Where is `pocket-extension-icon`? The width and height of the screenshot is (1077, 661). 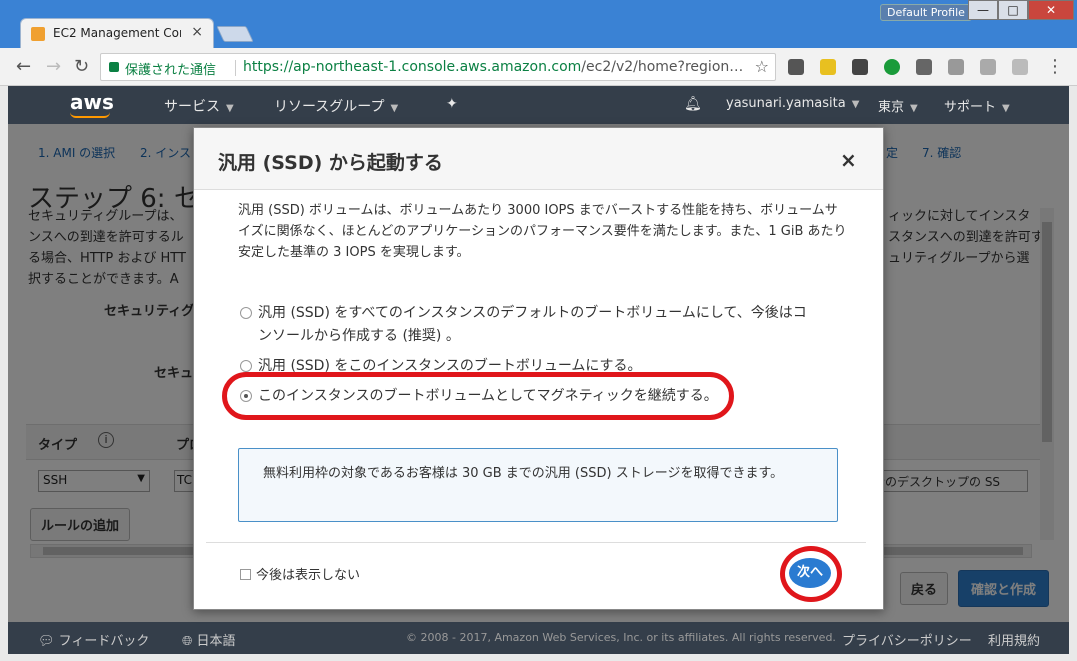 pocket-extension-icon is located at coordinates (796, 67).